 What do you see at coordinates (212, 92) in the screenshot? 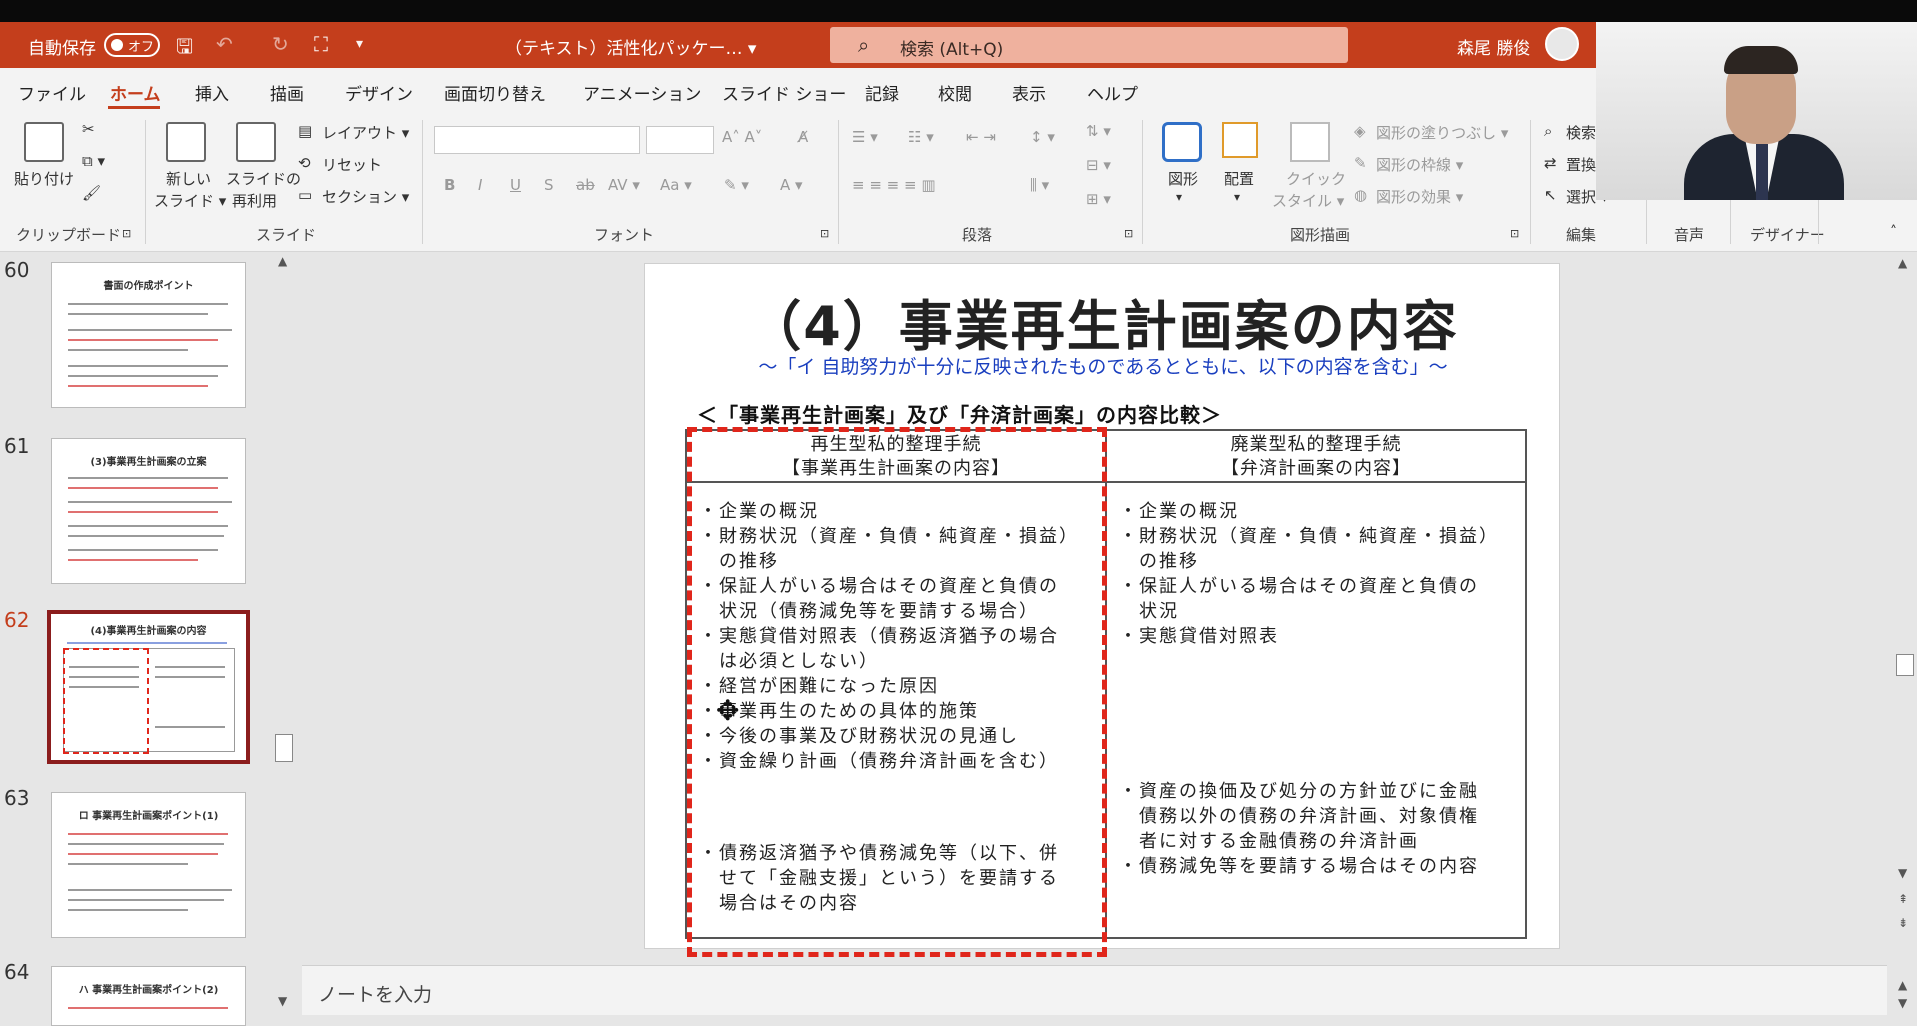
I see `tab-insert: 挿入` at bounding box center [212, 92].